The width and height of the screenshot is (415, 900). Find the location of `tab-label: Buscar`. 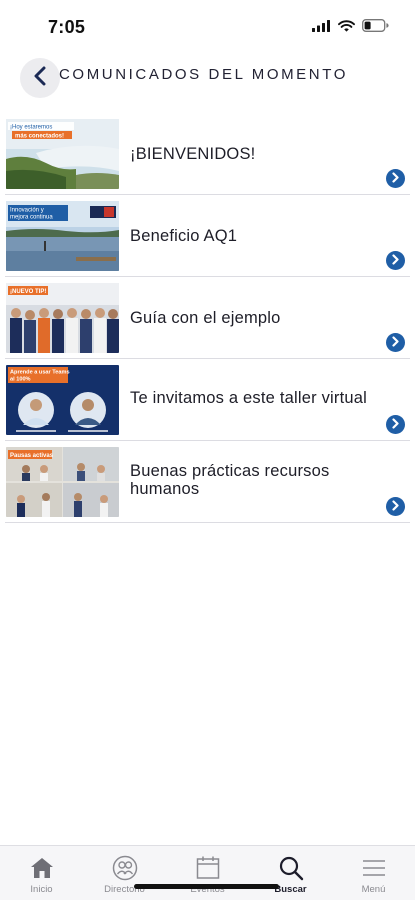

tab-label: Buscar is located at coordinates (290, 889).